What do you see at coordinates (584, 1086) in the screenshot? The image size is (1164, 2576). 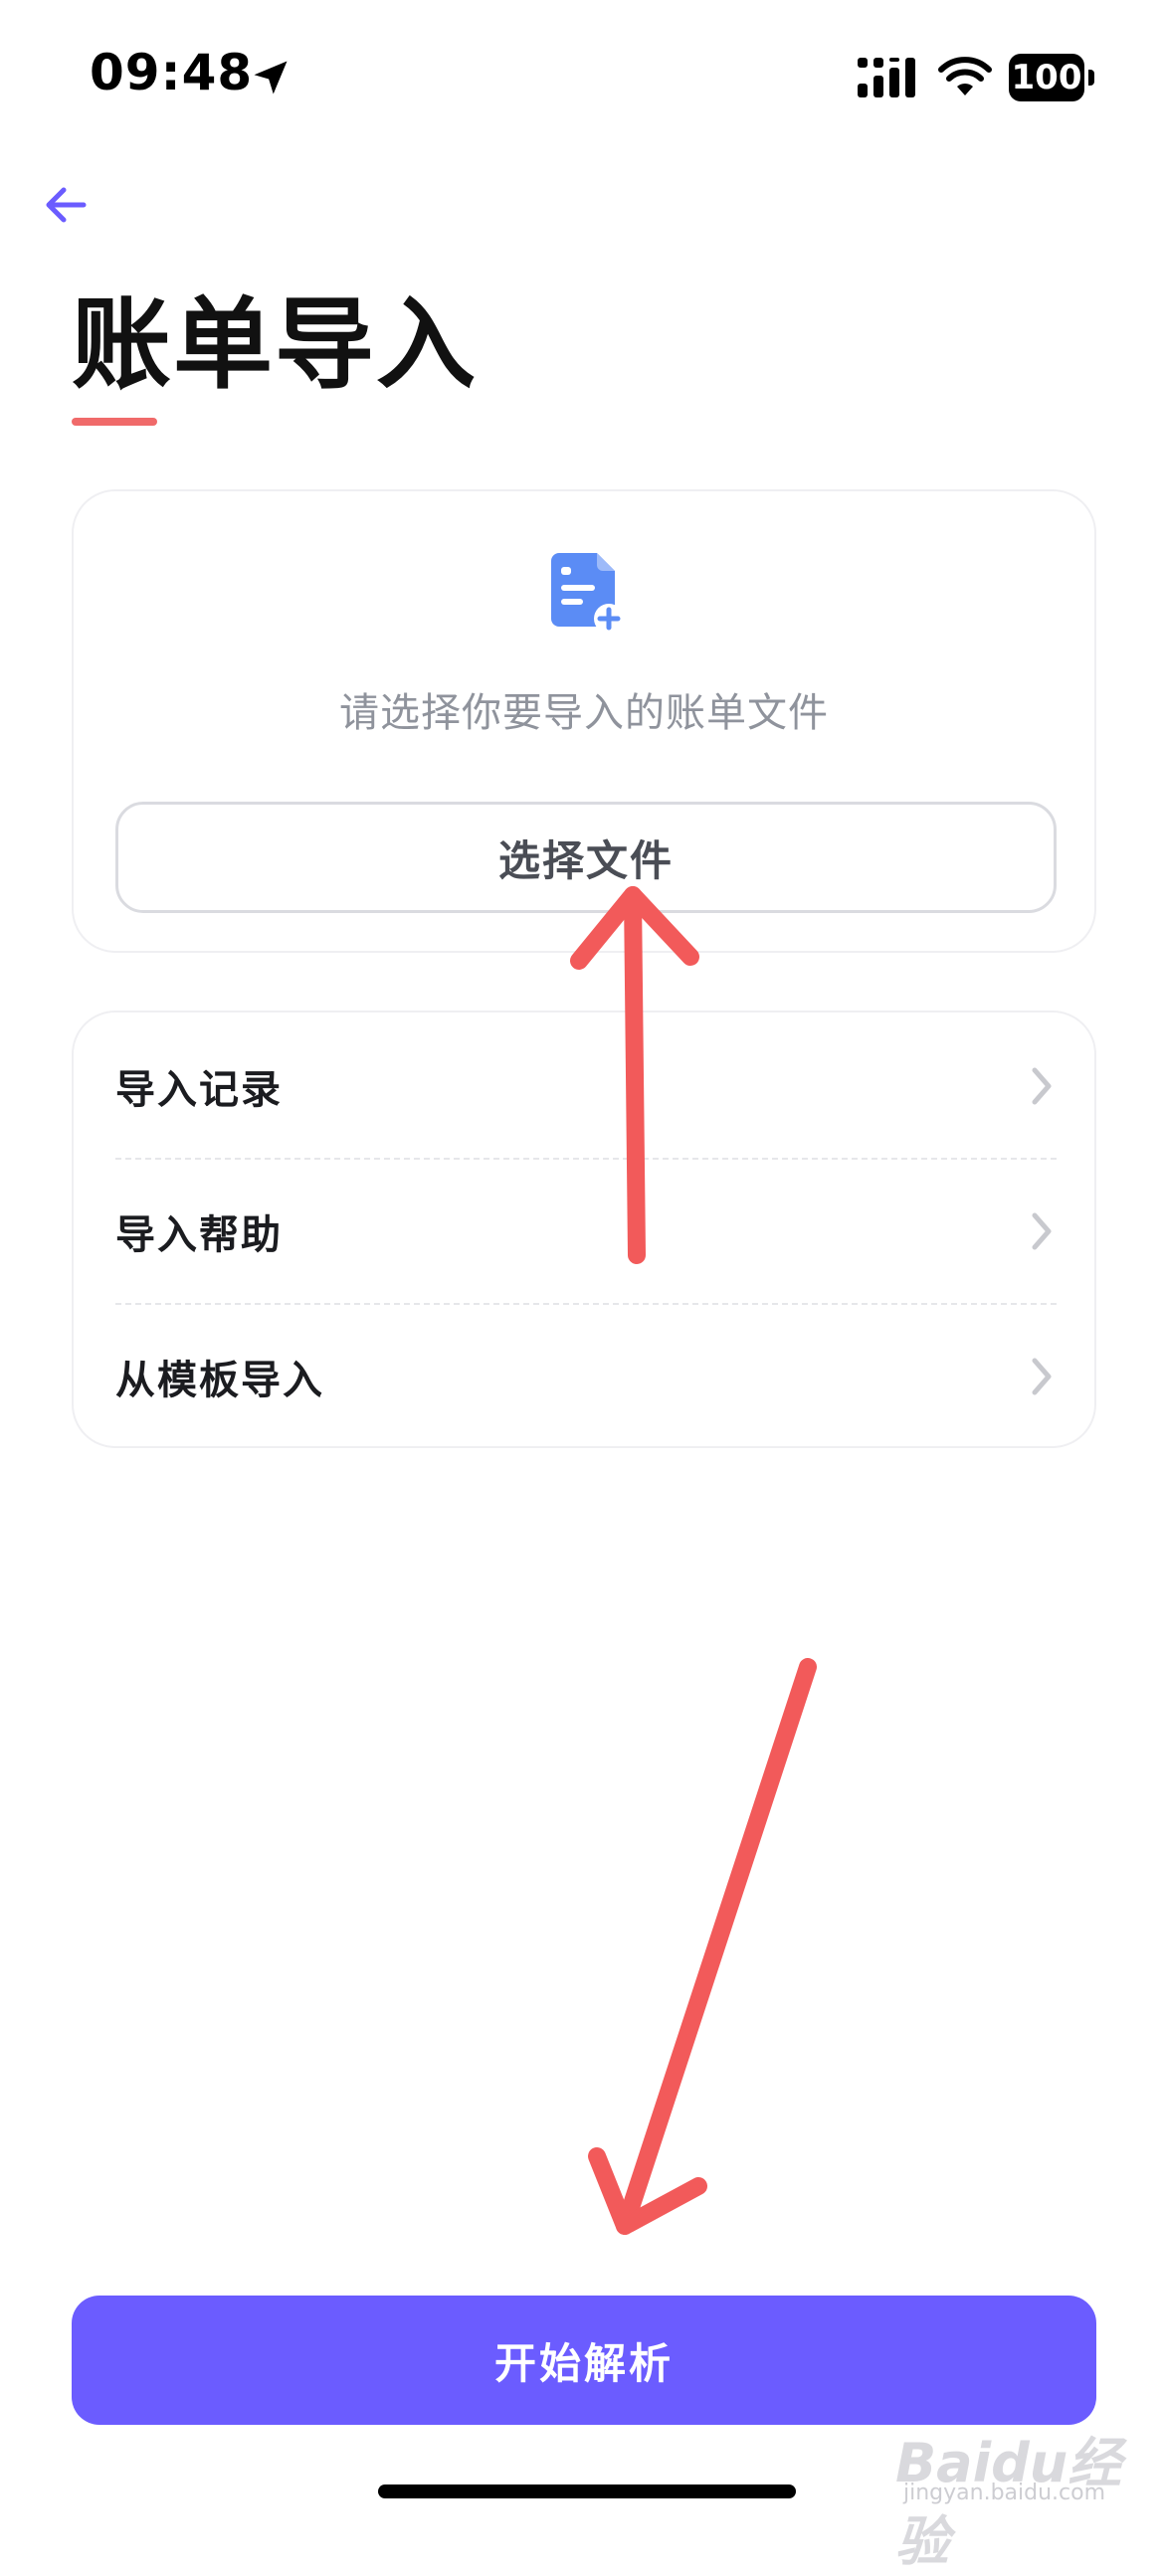 I see `menu-item-import-records: 导入记录` at bounding box center [584, 1086].